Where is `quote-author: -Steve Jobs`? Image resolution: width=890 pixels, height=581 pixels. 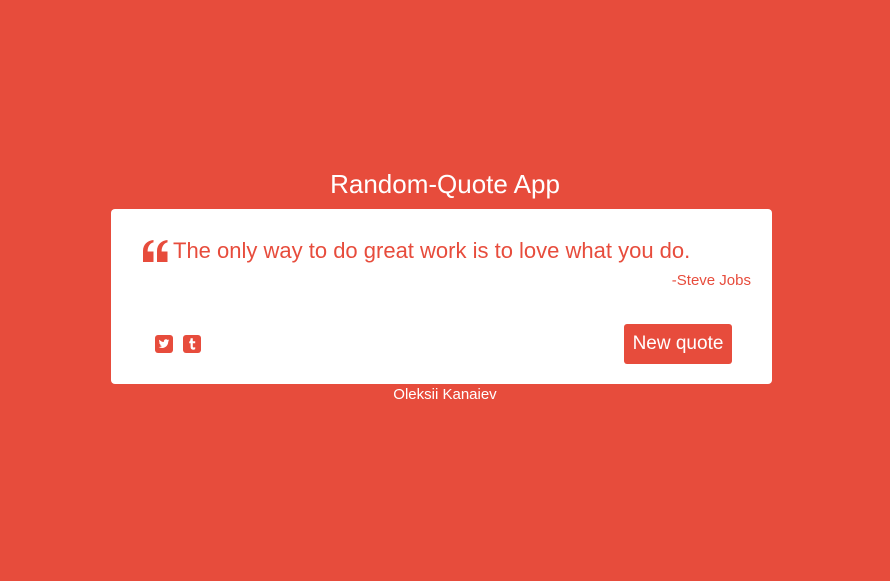
quote-author: -Steve Jobs is located at coordinates (711, 280).